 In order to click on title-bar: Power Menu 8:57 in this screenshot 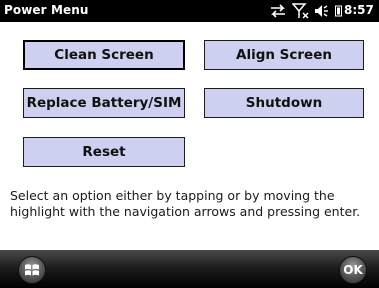, I will do `click(189, 11)`.